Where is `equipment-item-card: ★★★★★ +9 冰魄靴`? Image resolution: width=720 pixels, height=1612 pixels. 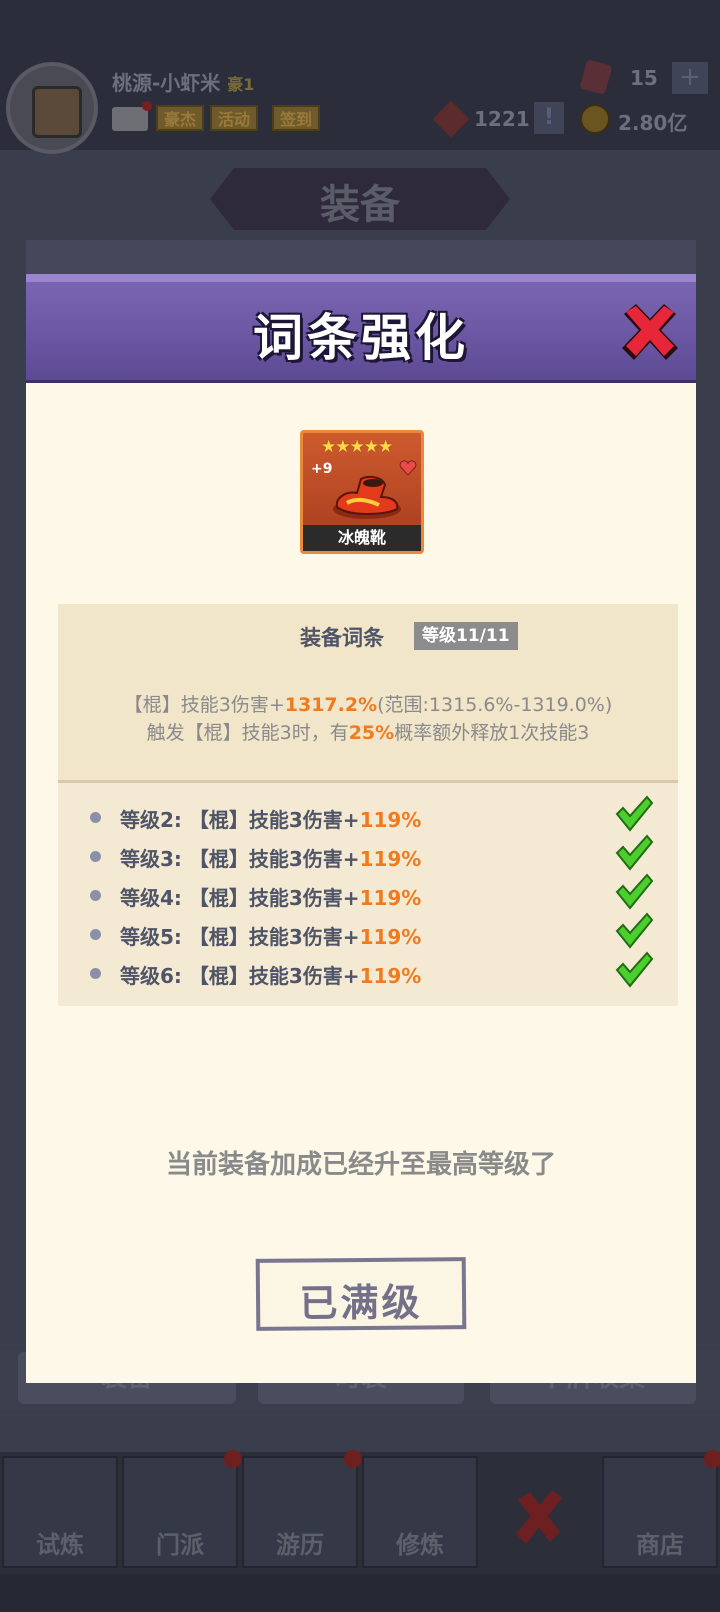 equipment-item-card: ★★★★★ +9 冰魄靴 is located at coordinates (362, 492).